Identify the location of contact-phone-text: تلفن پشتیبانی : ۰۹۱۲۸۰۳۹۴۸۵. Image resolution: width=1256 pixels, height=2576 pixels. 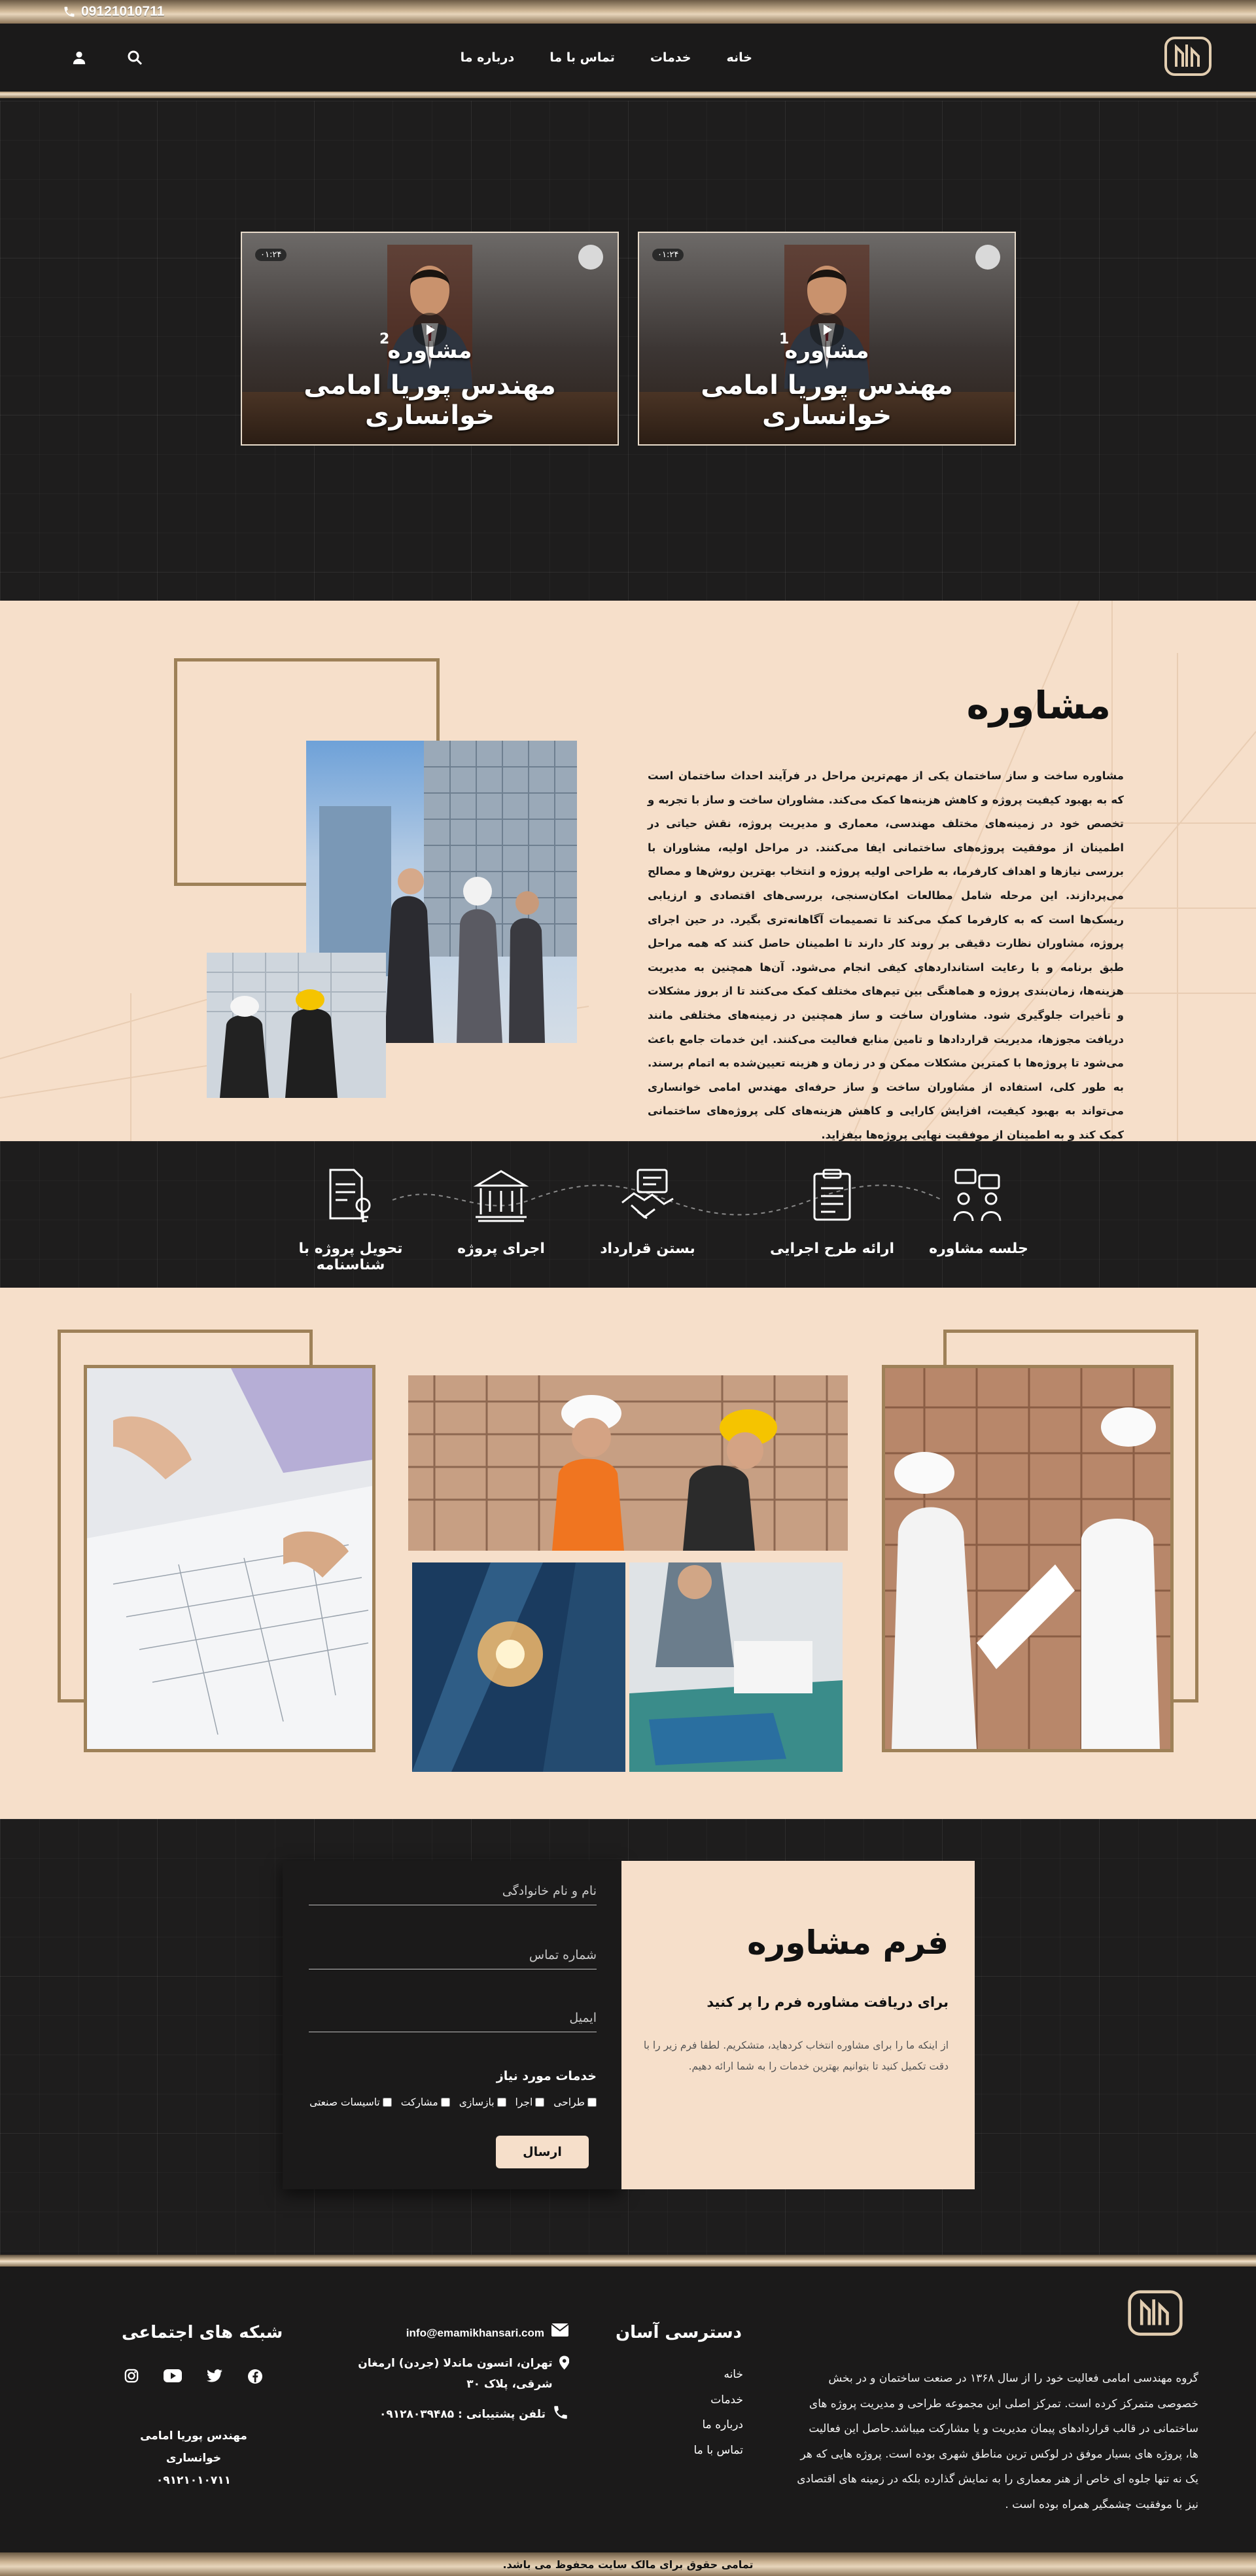
(463, 2414).